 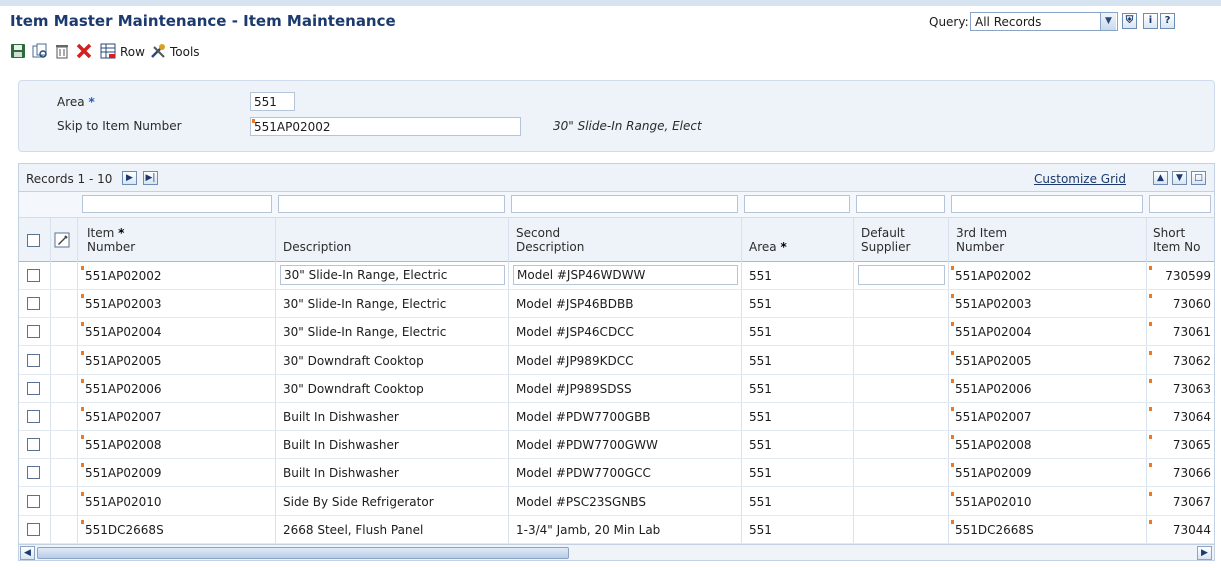 I want to click on filter-third-item-number, so click(x=1047, y=204).